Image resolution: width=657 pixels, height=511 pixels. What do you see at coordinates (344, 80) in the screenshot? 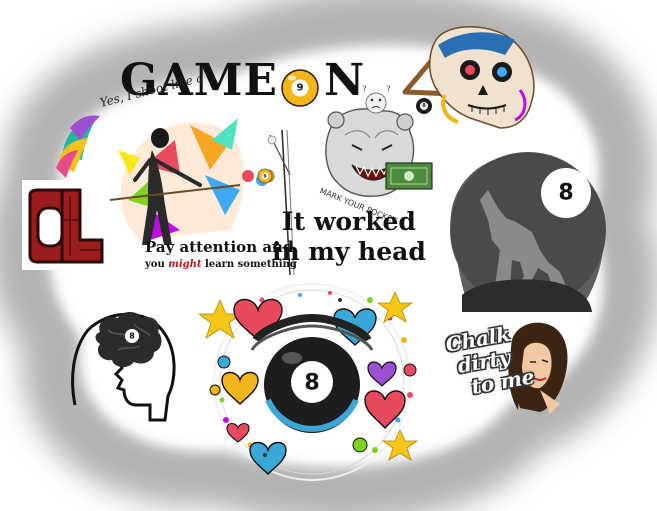
I see `game-on-part2: N` at bounding box center [344, 80].